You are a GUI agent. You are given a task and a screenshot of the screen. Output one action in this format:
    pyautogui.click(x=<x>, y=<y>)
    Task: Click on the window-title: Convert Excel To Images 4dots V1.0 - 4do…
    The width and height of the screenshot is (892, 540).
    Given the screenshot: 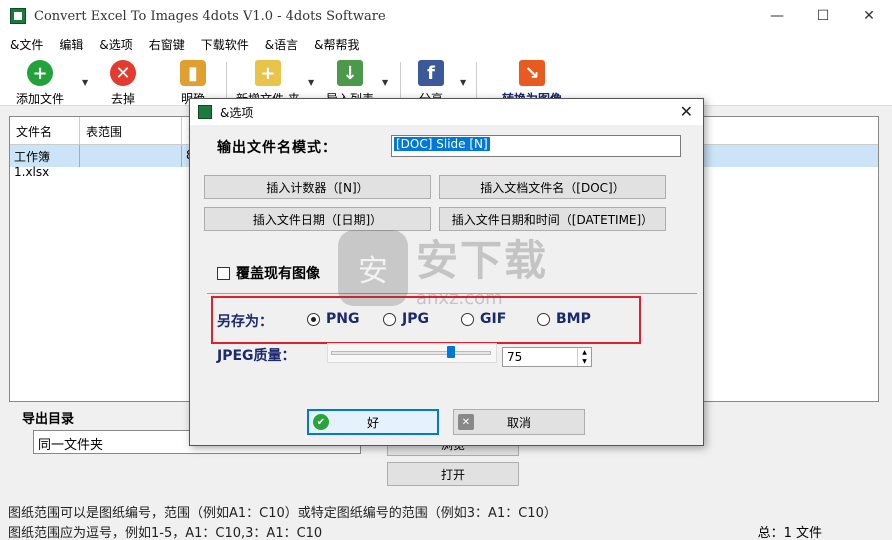 What is the action you would take?
    pyautogui.click(x=210, y=16)
    